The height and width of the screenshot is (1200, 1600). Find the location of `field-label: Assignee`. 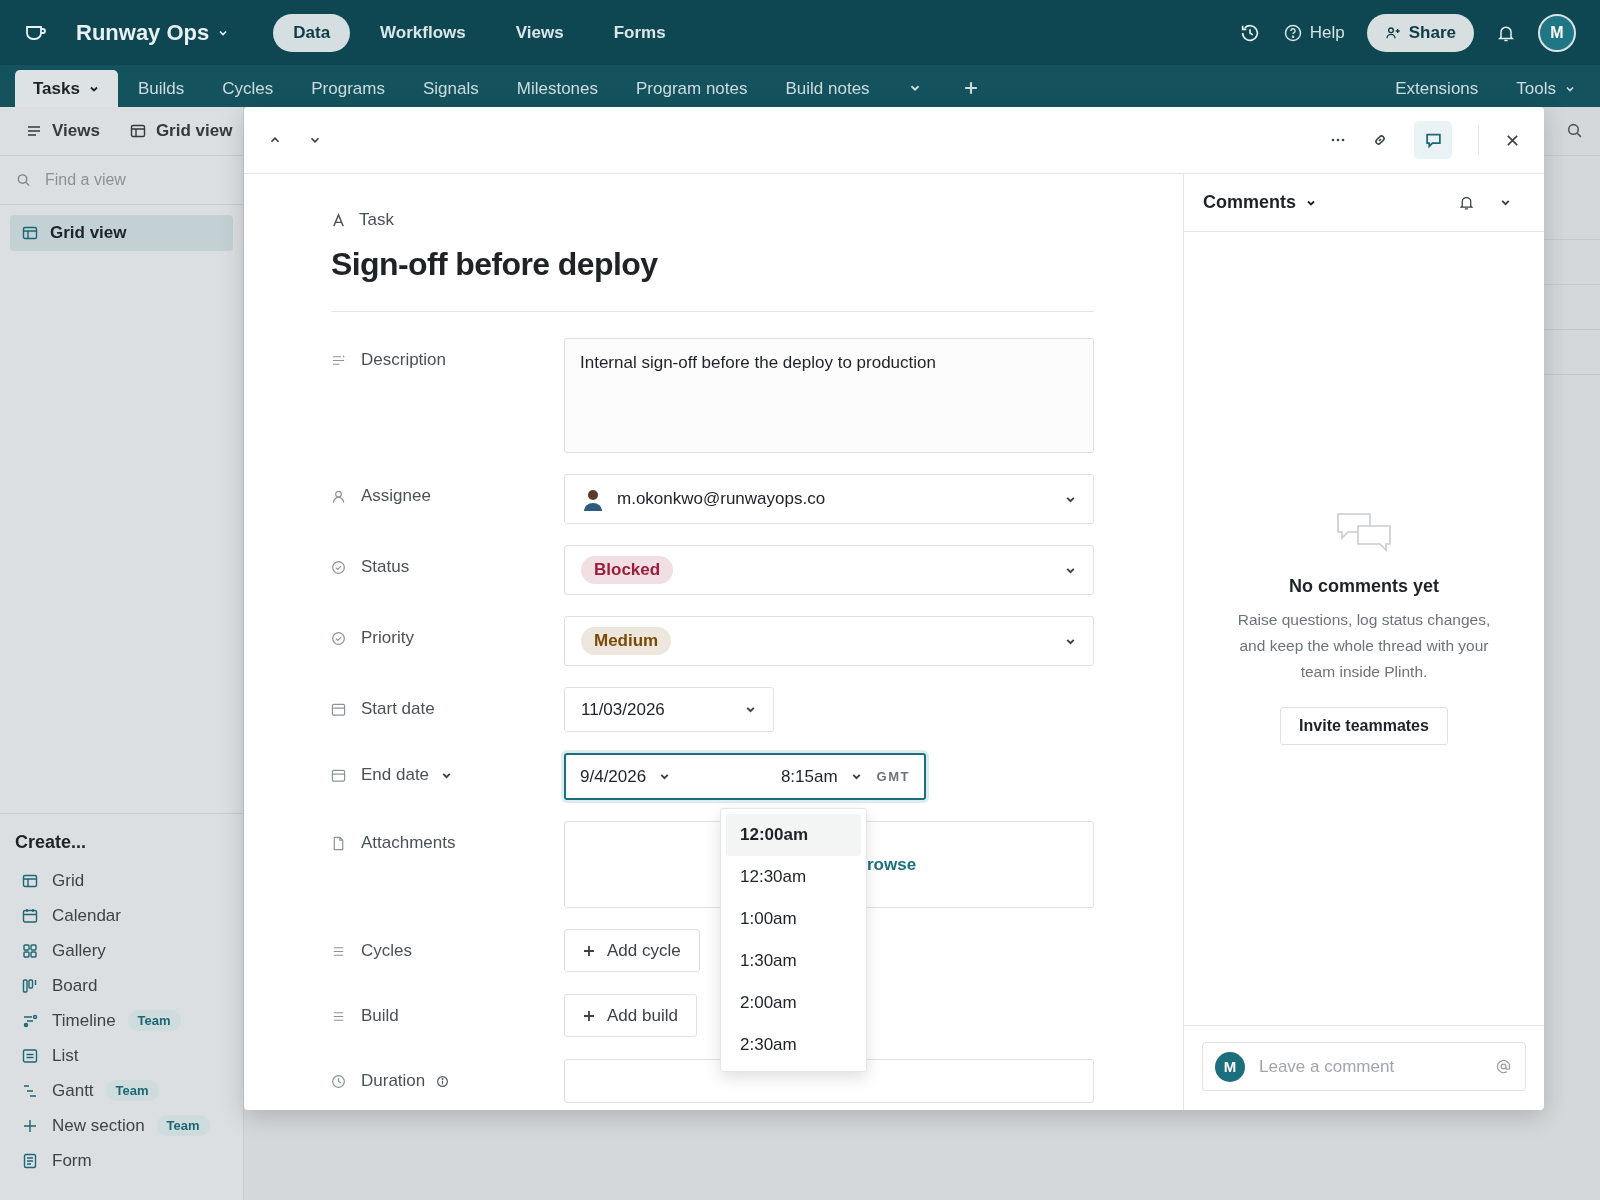

field-label: Assignee is located at coordinates (396, 496).